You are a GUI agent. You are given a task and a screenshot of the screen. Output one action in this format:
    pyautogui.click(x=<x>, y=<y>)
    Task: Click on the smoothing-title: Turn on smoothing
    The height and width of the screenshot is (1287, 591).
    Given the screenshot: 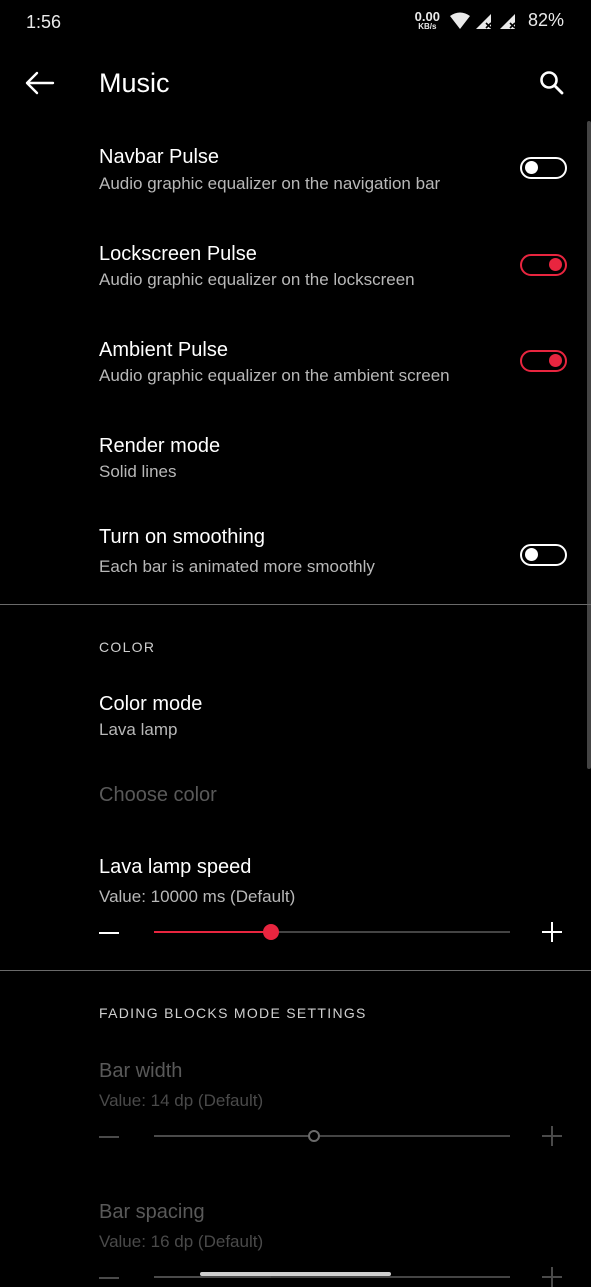 What is the action you would take?
    pyautogui.click(x=182, y=537)
    